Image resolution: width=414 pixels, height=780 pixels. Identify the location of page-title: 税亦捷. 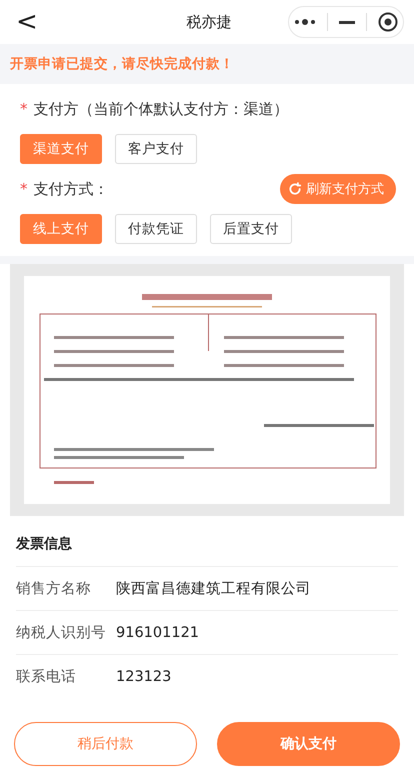
(209, 22).